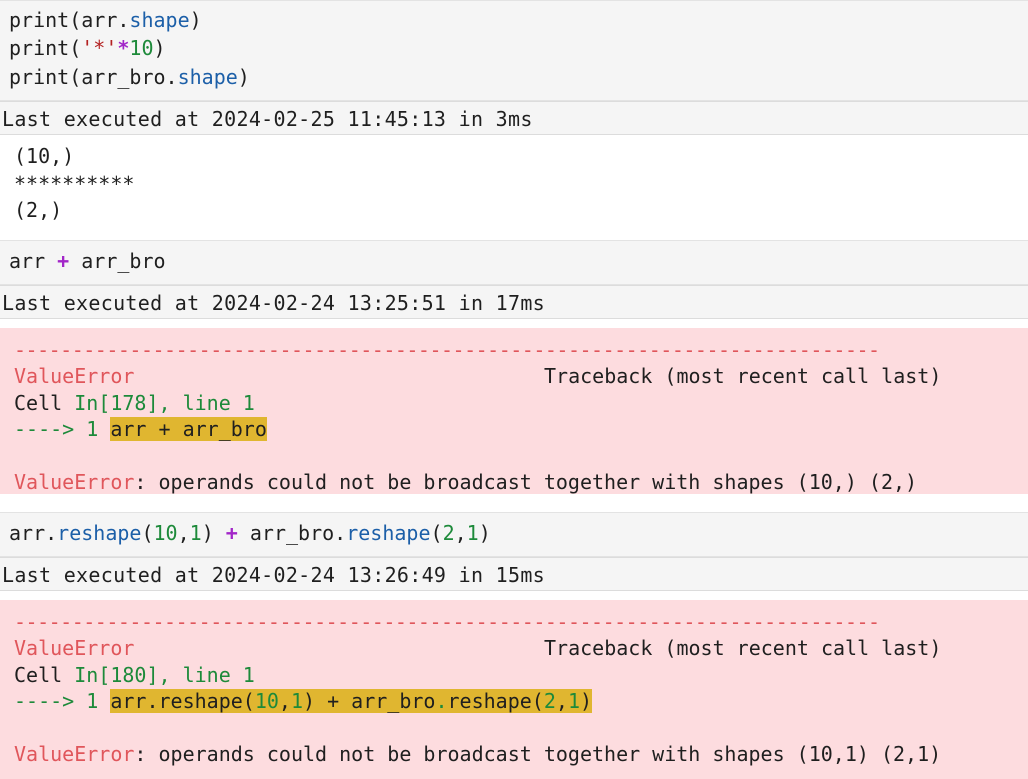 The width and height of the screenshot is (1028, 779). Describe the element at coordinates (74, 184) in the screenshot. I see `output-line: **********` at that location.